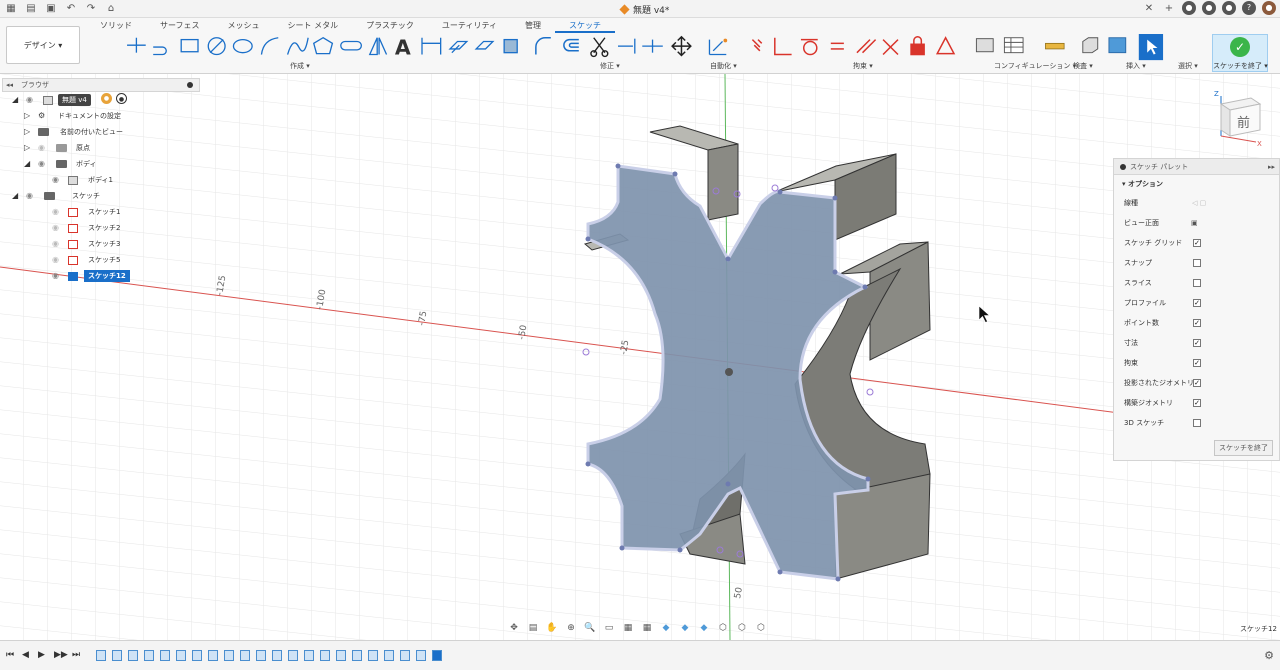  I want to click on dimension-tool-icon, so click(431, 46).